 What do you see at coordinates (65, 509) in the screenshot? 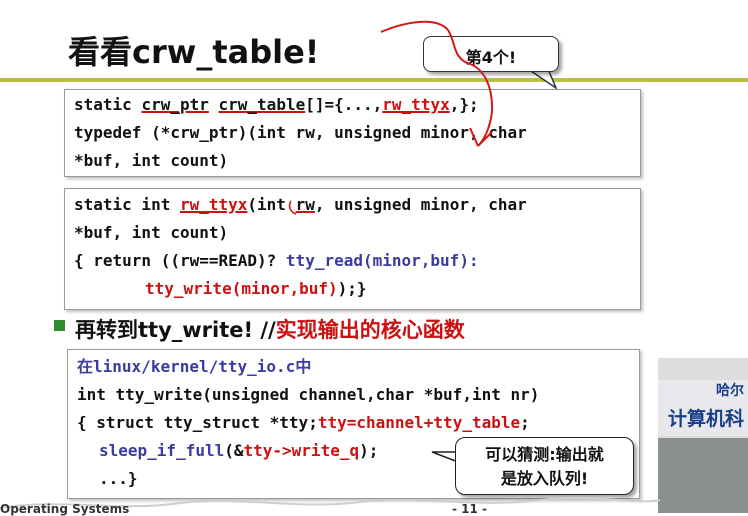
I see `footer-course: Operating Systems` at bounding box center [65, 509].